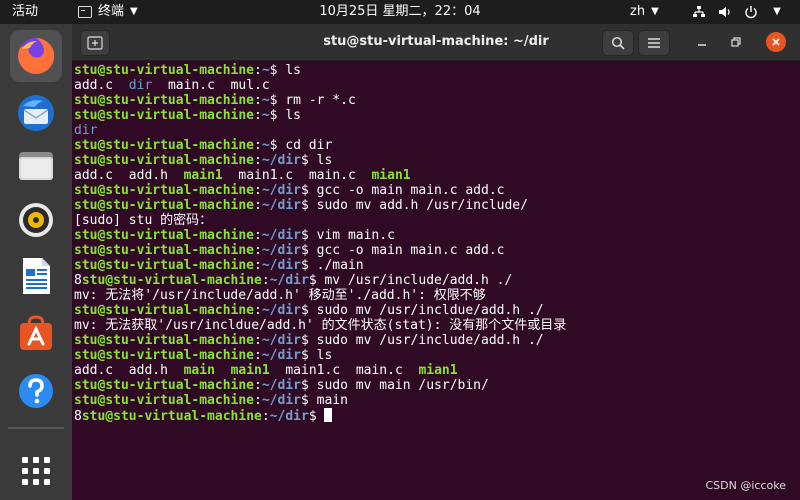 Image resolution: width=800 pixels, height=500 pixels. I want to click on app-menu: 终端 ▼, so click(108, 12).